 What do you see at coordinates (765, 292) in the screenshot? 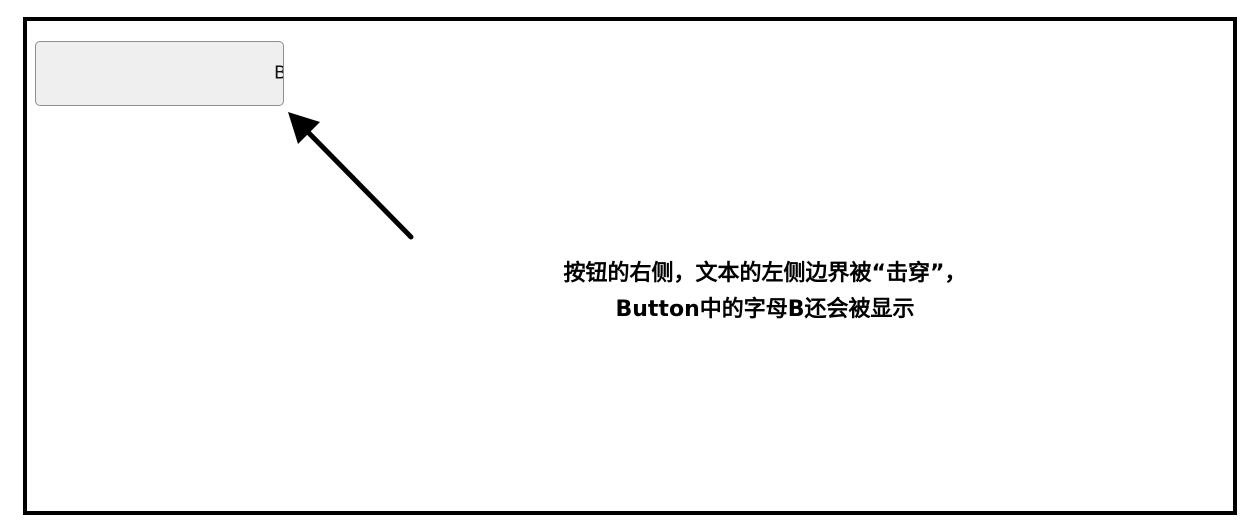
I see `annotation-text: 按钮的右侧，文本的左侧边界被“击穿”， Button中的字母B还会被显示` at bounding box center [765, 292].